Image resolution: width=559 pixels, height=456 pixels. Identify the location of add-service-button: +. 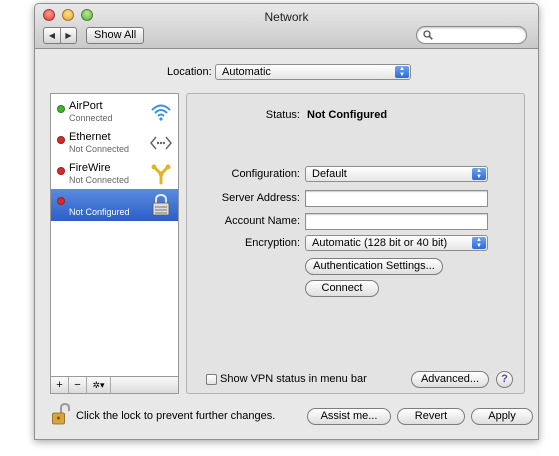
(60, 385).